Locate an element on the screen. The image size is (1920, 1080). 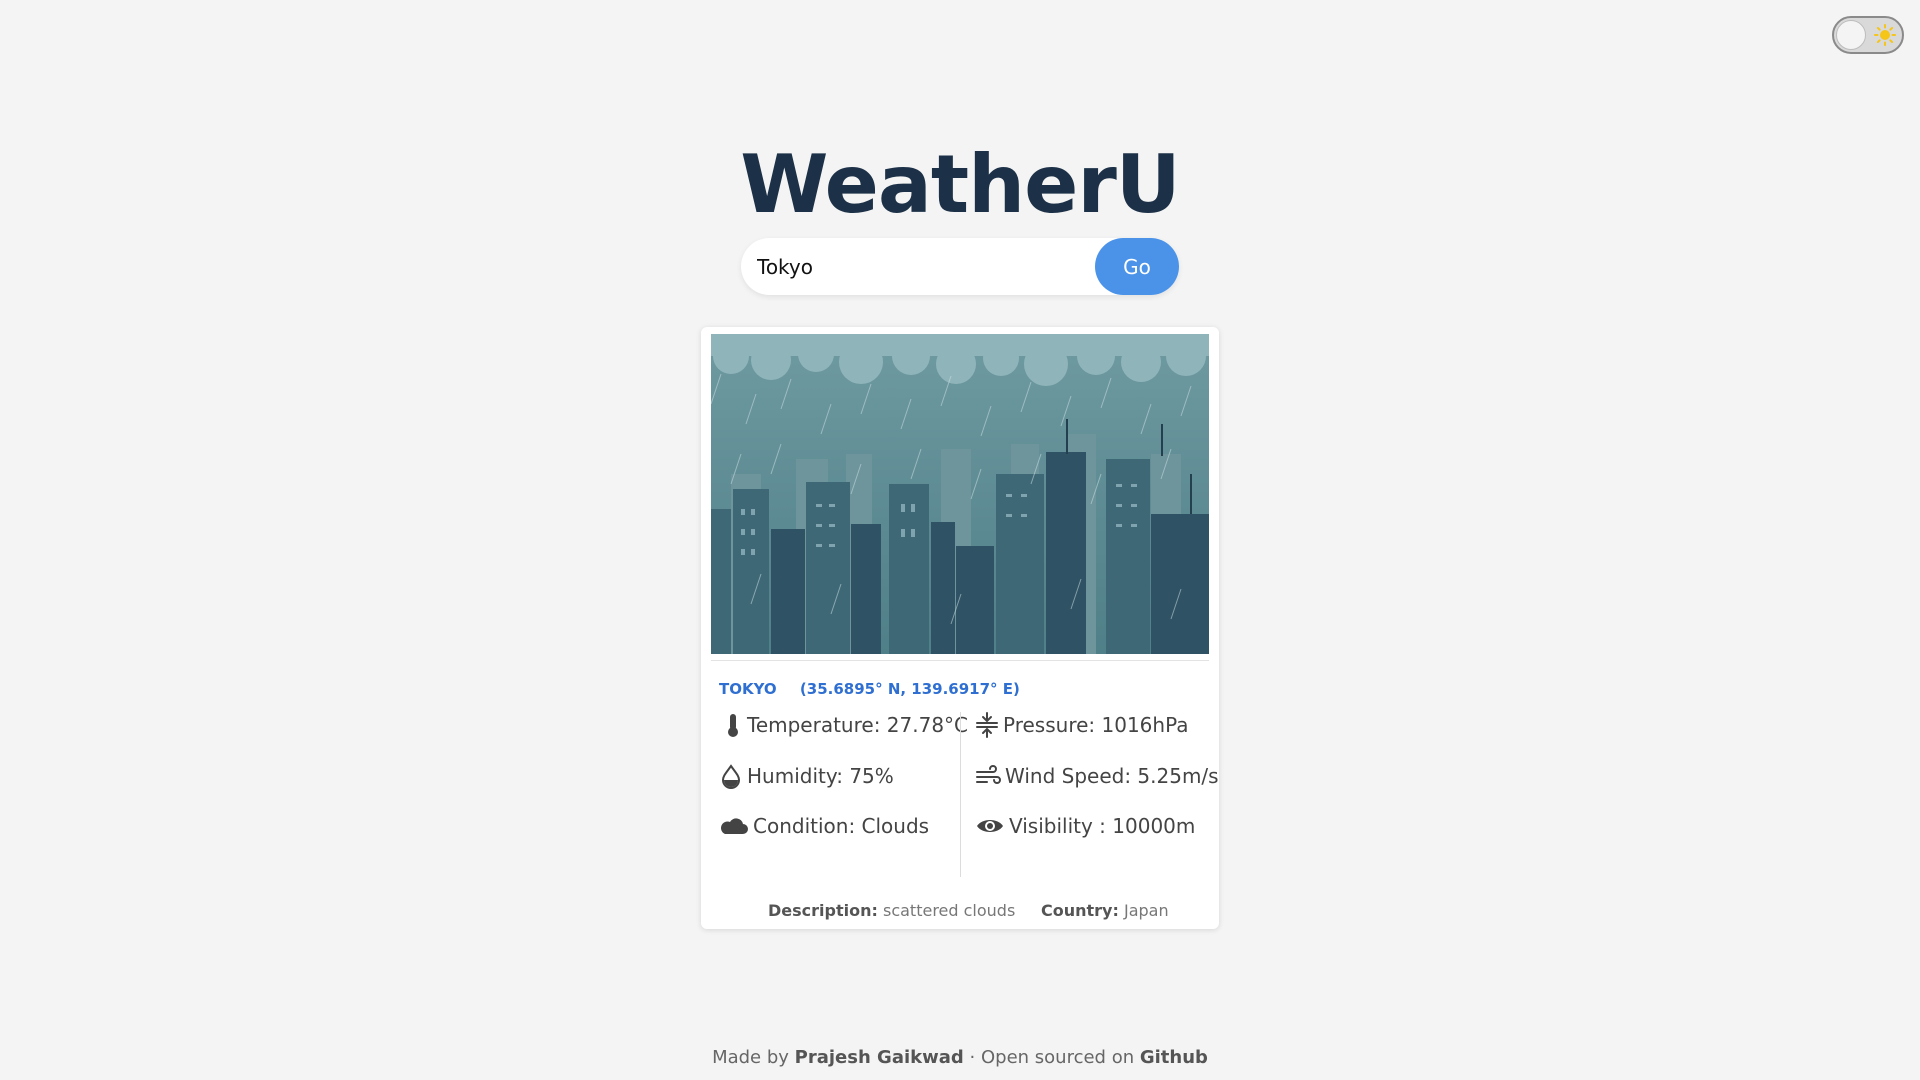
visibility-stat: Visibility : 10000m is located at coordinates (1085, 826).